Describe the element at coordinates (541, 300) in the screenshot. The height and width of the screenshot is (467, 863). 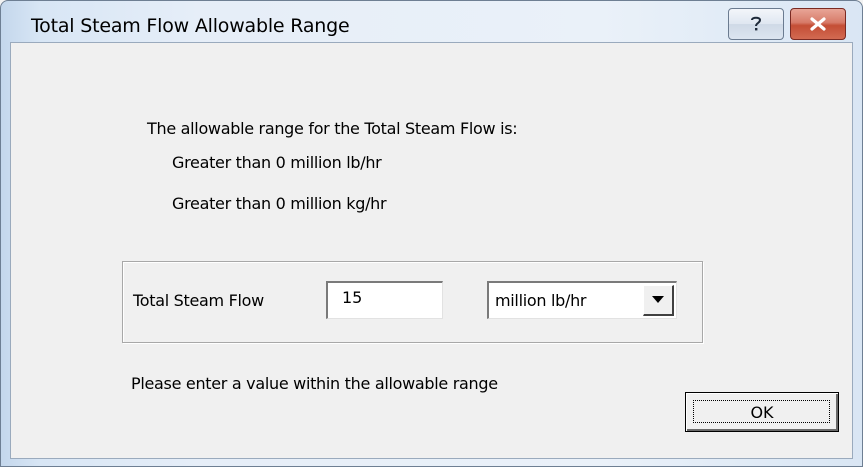
I see `unit-dropdown-value: million lb/hr` at that location.